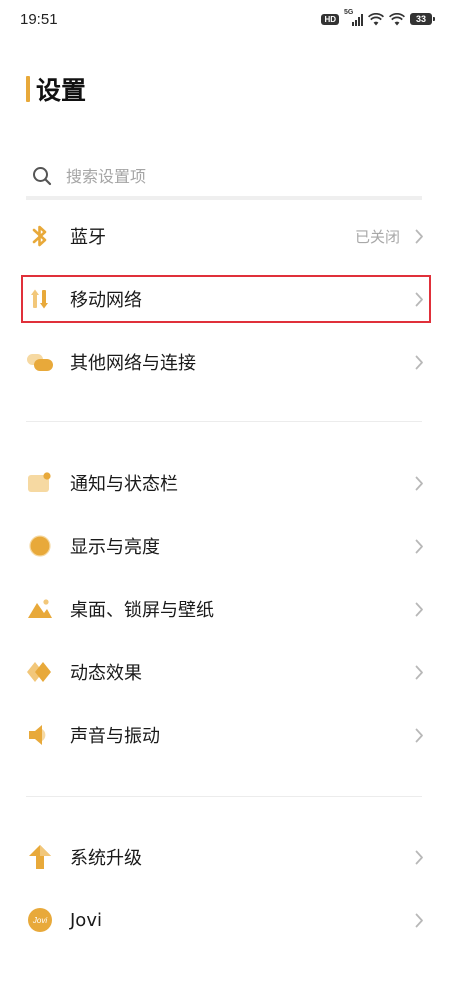 The image size is (450, 999). I want to click on status-icons: HD 5G 33, so click(378, 17).